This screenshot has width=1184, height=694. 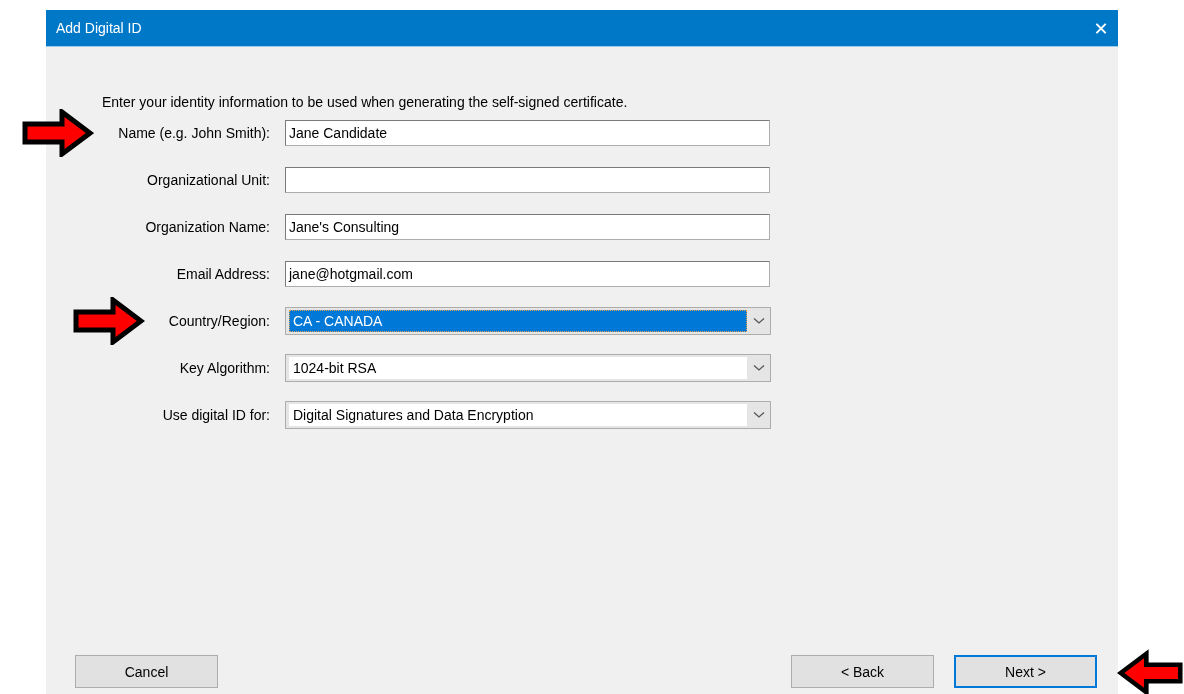 I want to click on text-field: Jane's Consulting, so click(x=527, y=227).